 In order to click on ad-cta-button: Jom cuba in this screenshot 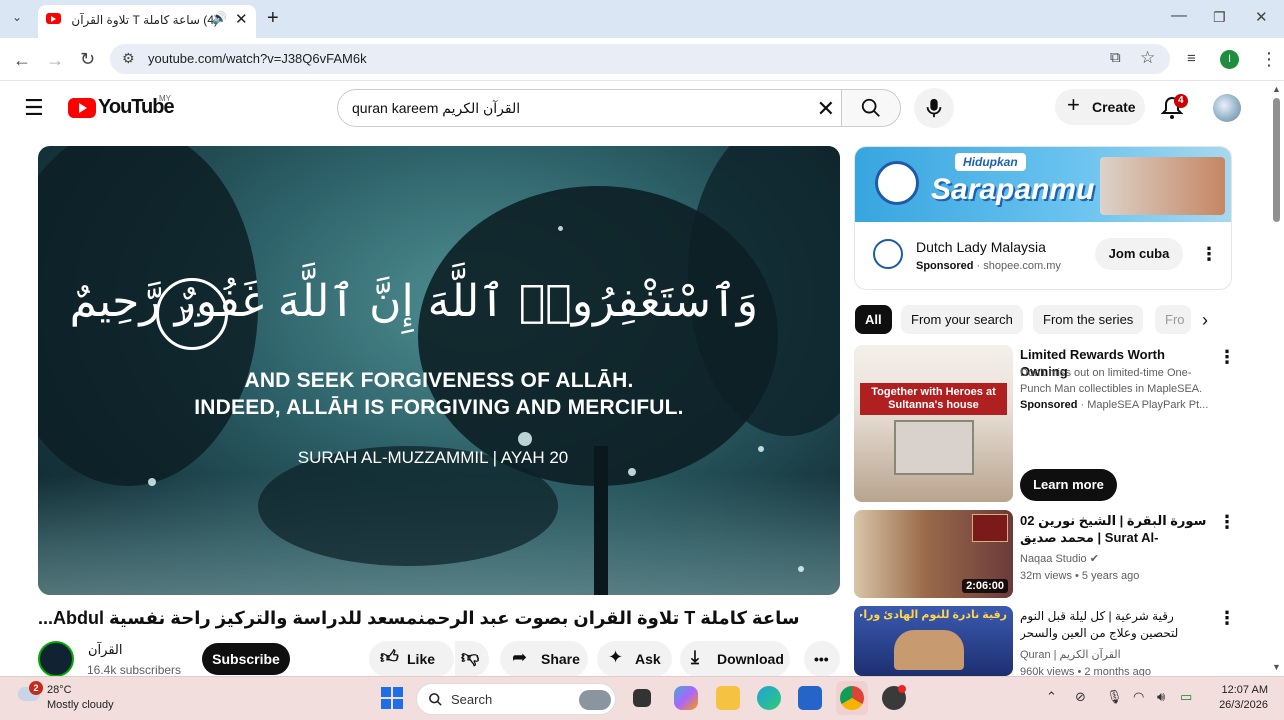, I will do `click(1139, 254)`.